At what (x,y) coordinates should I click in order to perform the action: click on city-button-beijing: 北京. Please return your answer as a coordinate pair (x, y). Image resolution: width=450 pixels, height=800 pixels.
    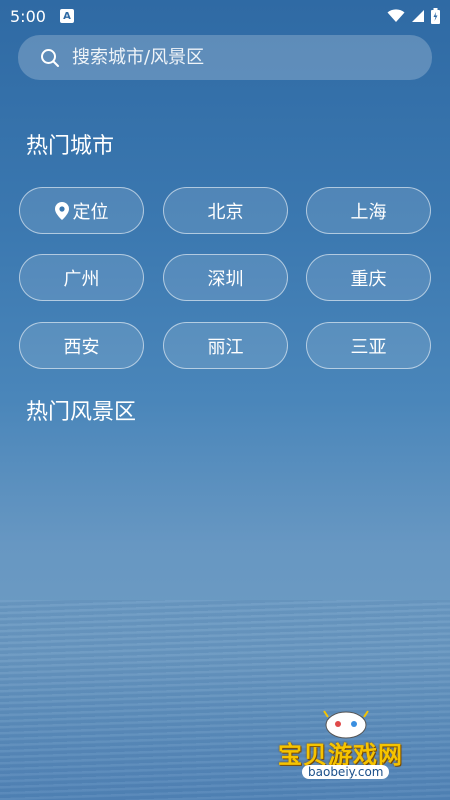
    Looking at the image, I should click on (225, 210).